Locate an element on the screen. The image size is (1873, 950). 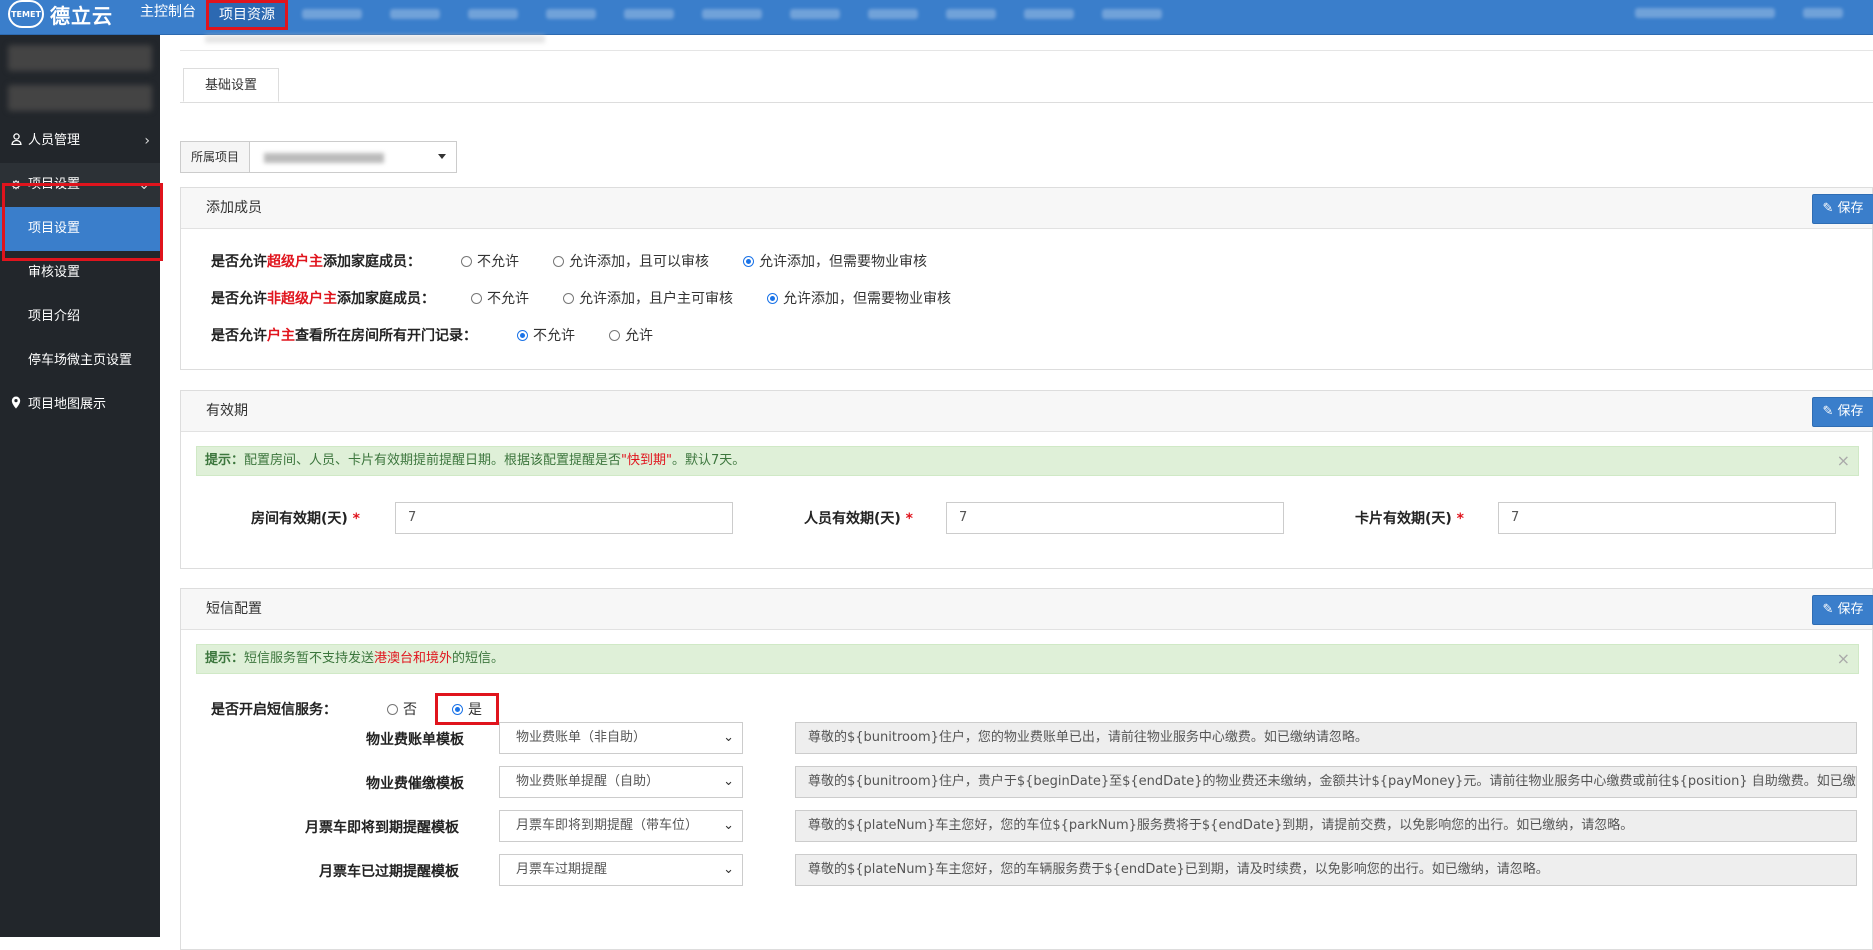
setting-label: 是否允许超级户主添加家庭成员： is located at coordinates (316, 262).